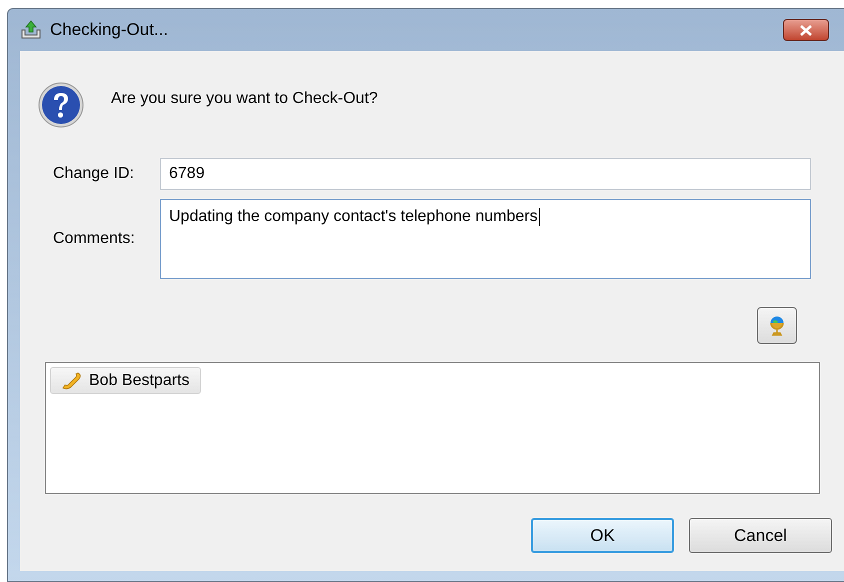 The height and width of the screenshot is (582, 844). What do you see at coordinates (760, 535) in the screenshot?
I see `dialog-button: Cancel` at bounding box center [760, 535].